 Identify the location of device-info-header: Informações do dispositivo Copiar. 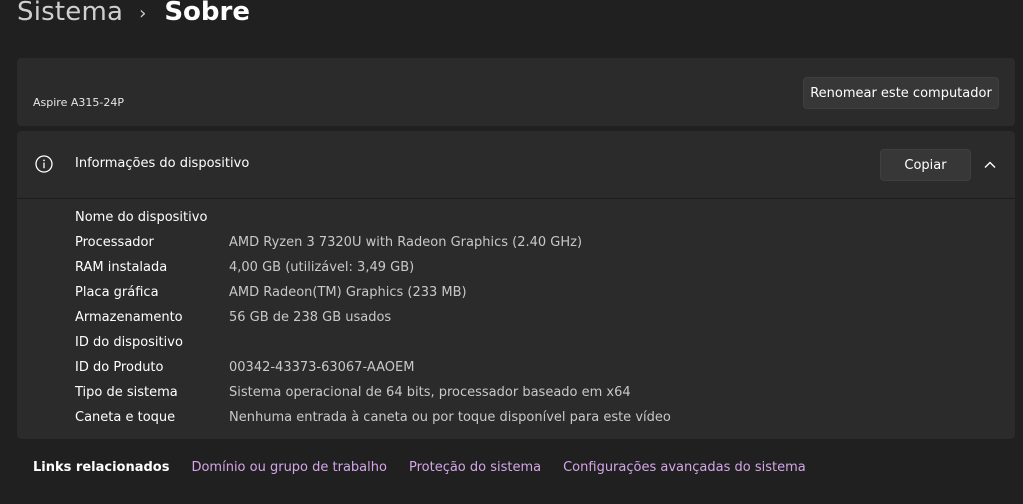
(516, 165).